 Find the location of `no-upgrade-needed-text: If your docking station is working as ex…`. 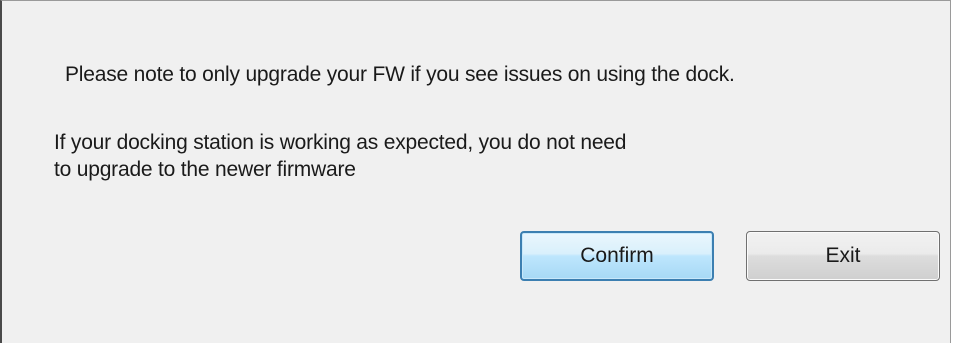

no-upgrade-needed-text: If your docking station is working as ex… is located at coordinates (340, 156).